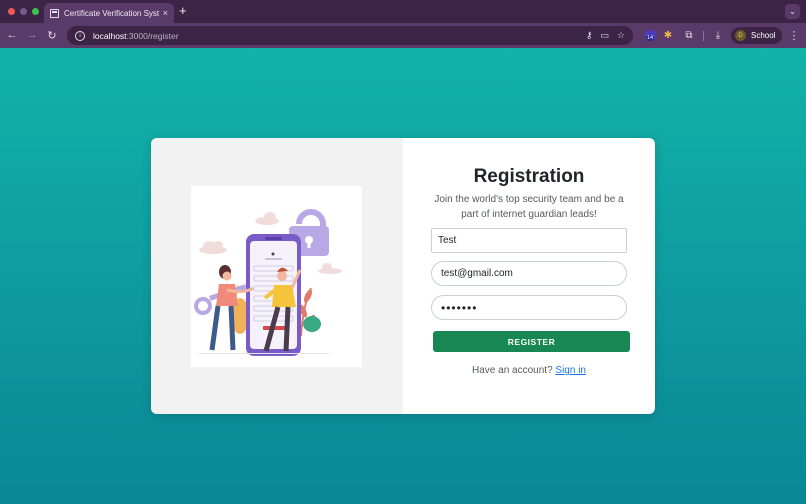  I want to click on site-info-icon: i, so click(80, 35).